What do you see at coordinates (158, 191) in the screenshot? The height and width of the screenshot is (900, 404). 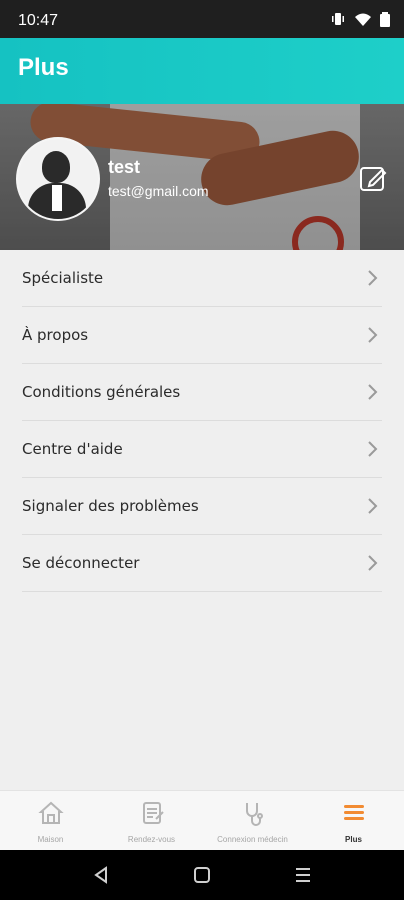 I see `profile-email: test@gmail.com` at bounding box center [158, 191].